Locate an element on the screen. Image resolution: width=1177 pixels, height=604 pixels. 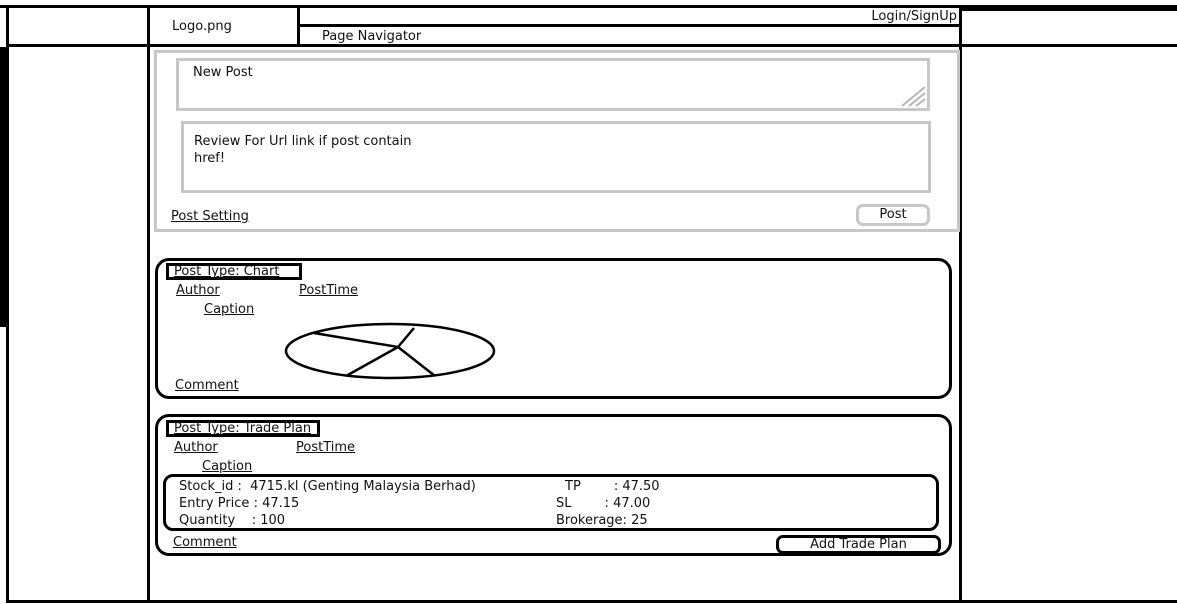
logo-placeholder: Logo.png is located at coordinates (202, 26).